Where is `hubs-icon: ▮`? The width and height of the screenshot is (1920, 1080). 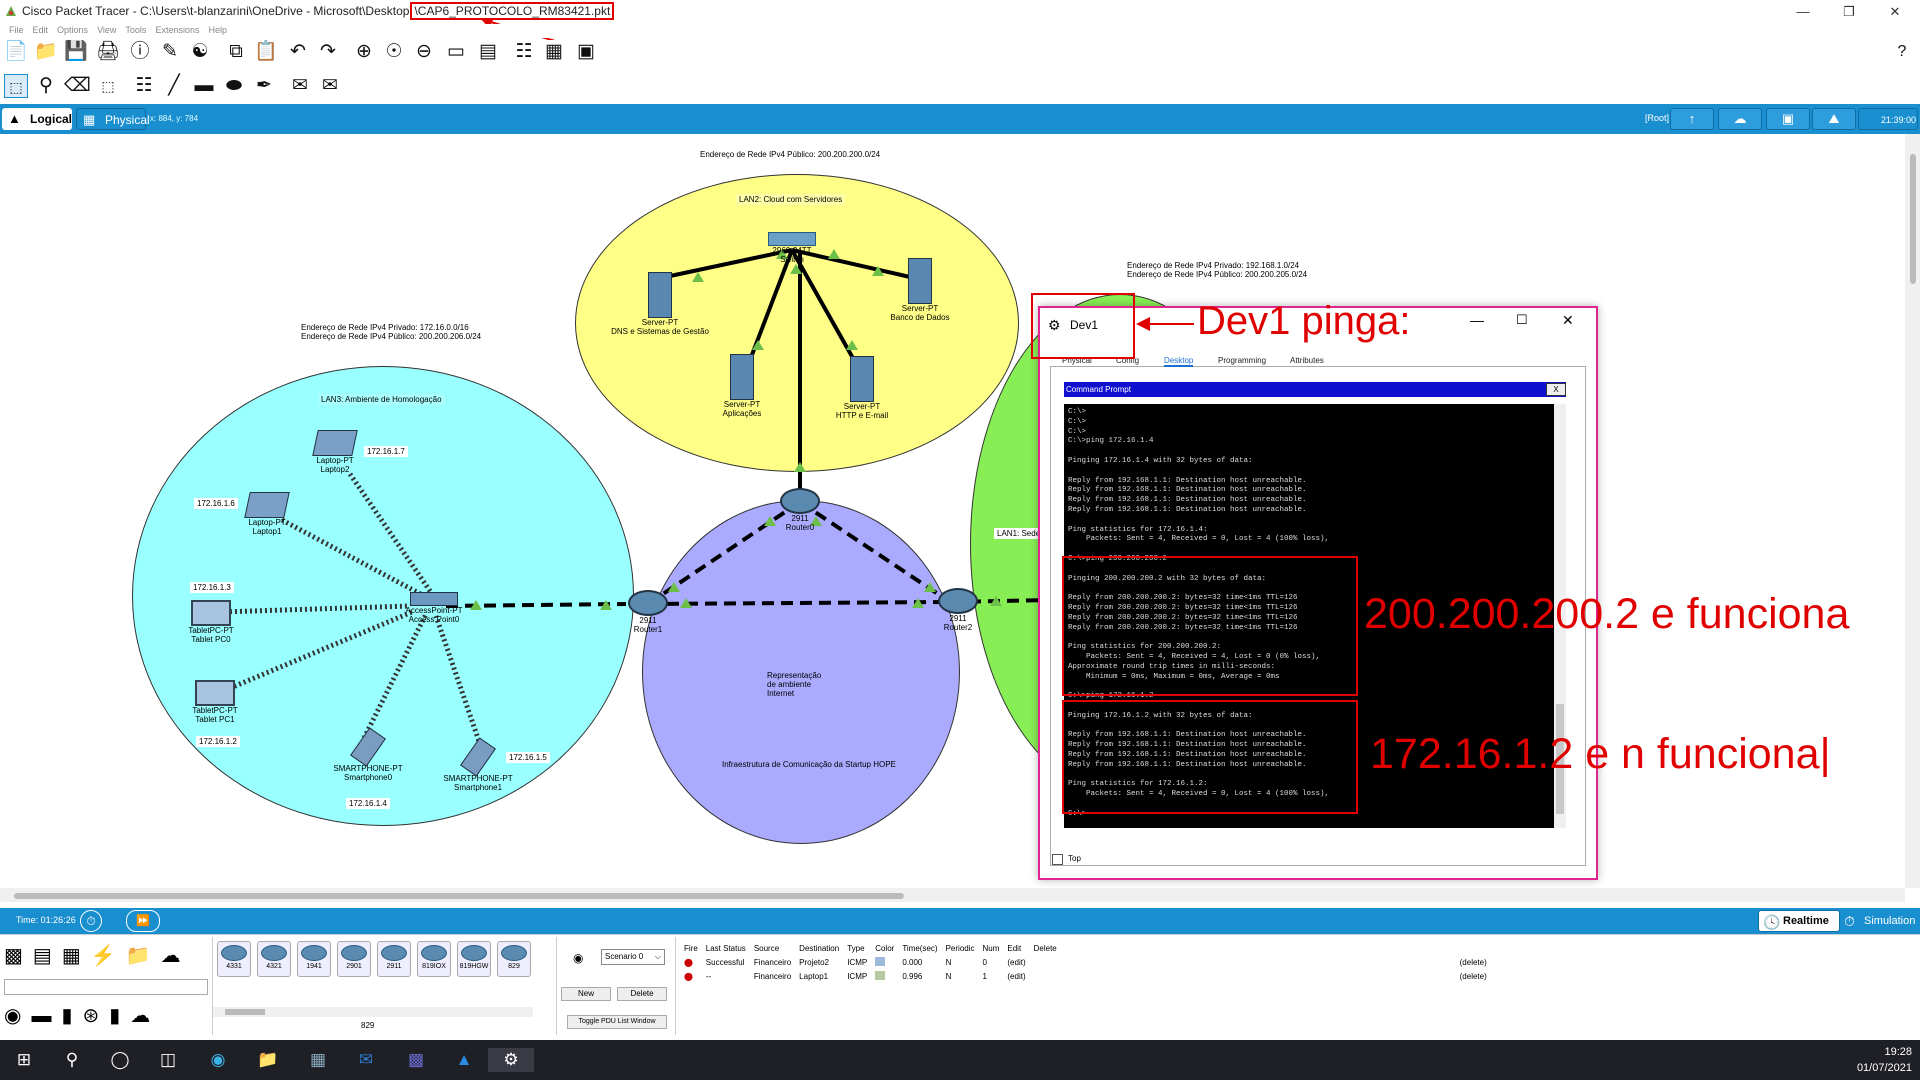 hubs-icon: ▮ is located at coordinates (71, 1016).